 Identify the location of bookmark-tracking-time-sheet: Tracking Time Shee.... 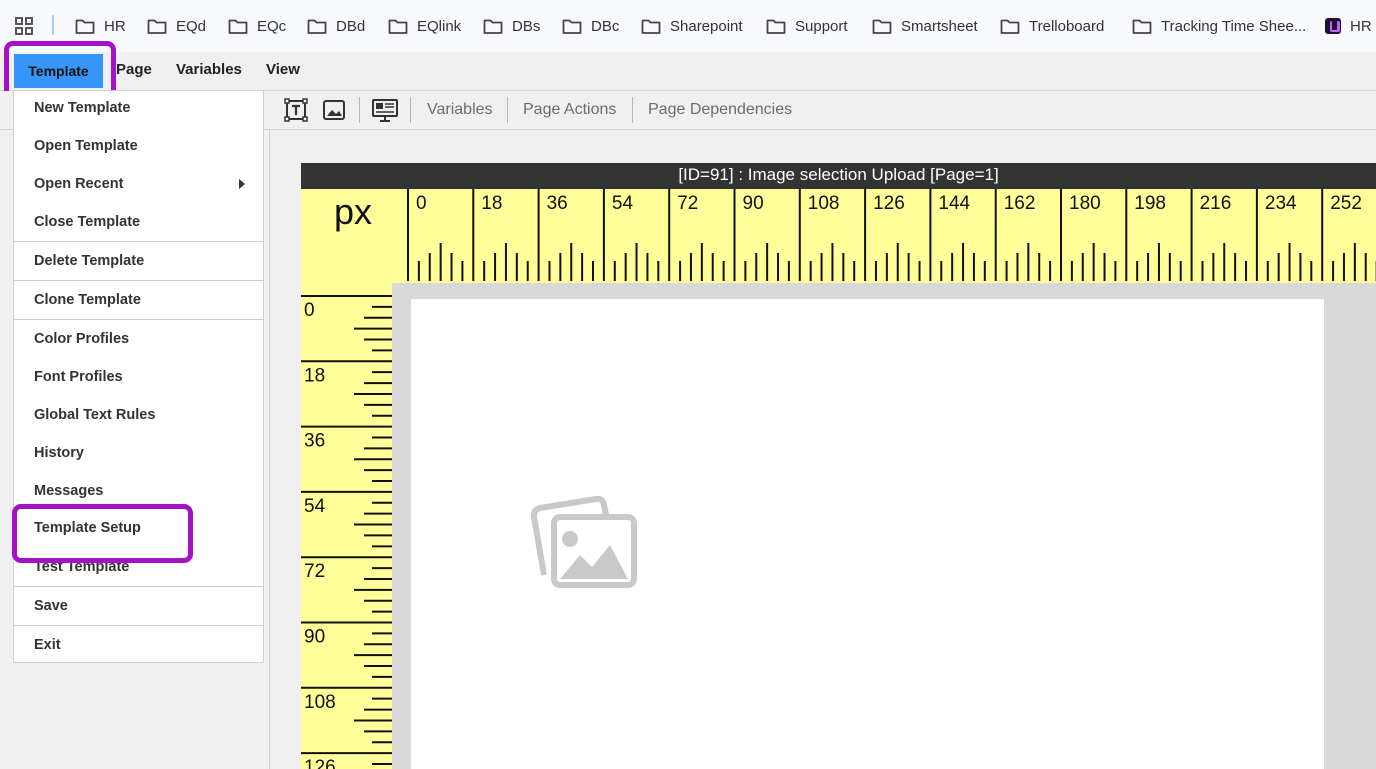
(1219, 26).